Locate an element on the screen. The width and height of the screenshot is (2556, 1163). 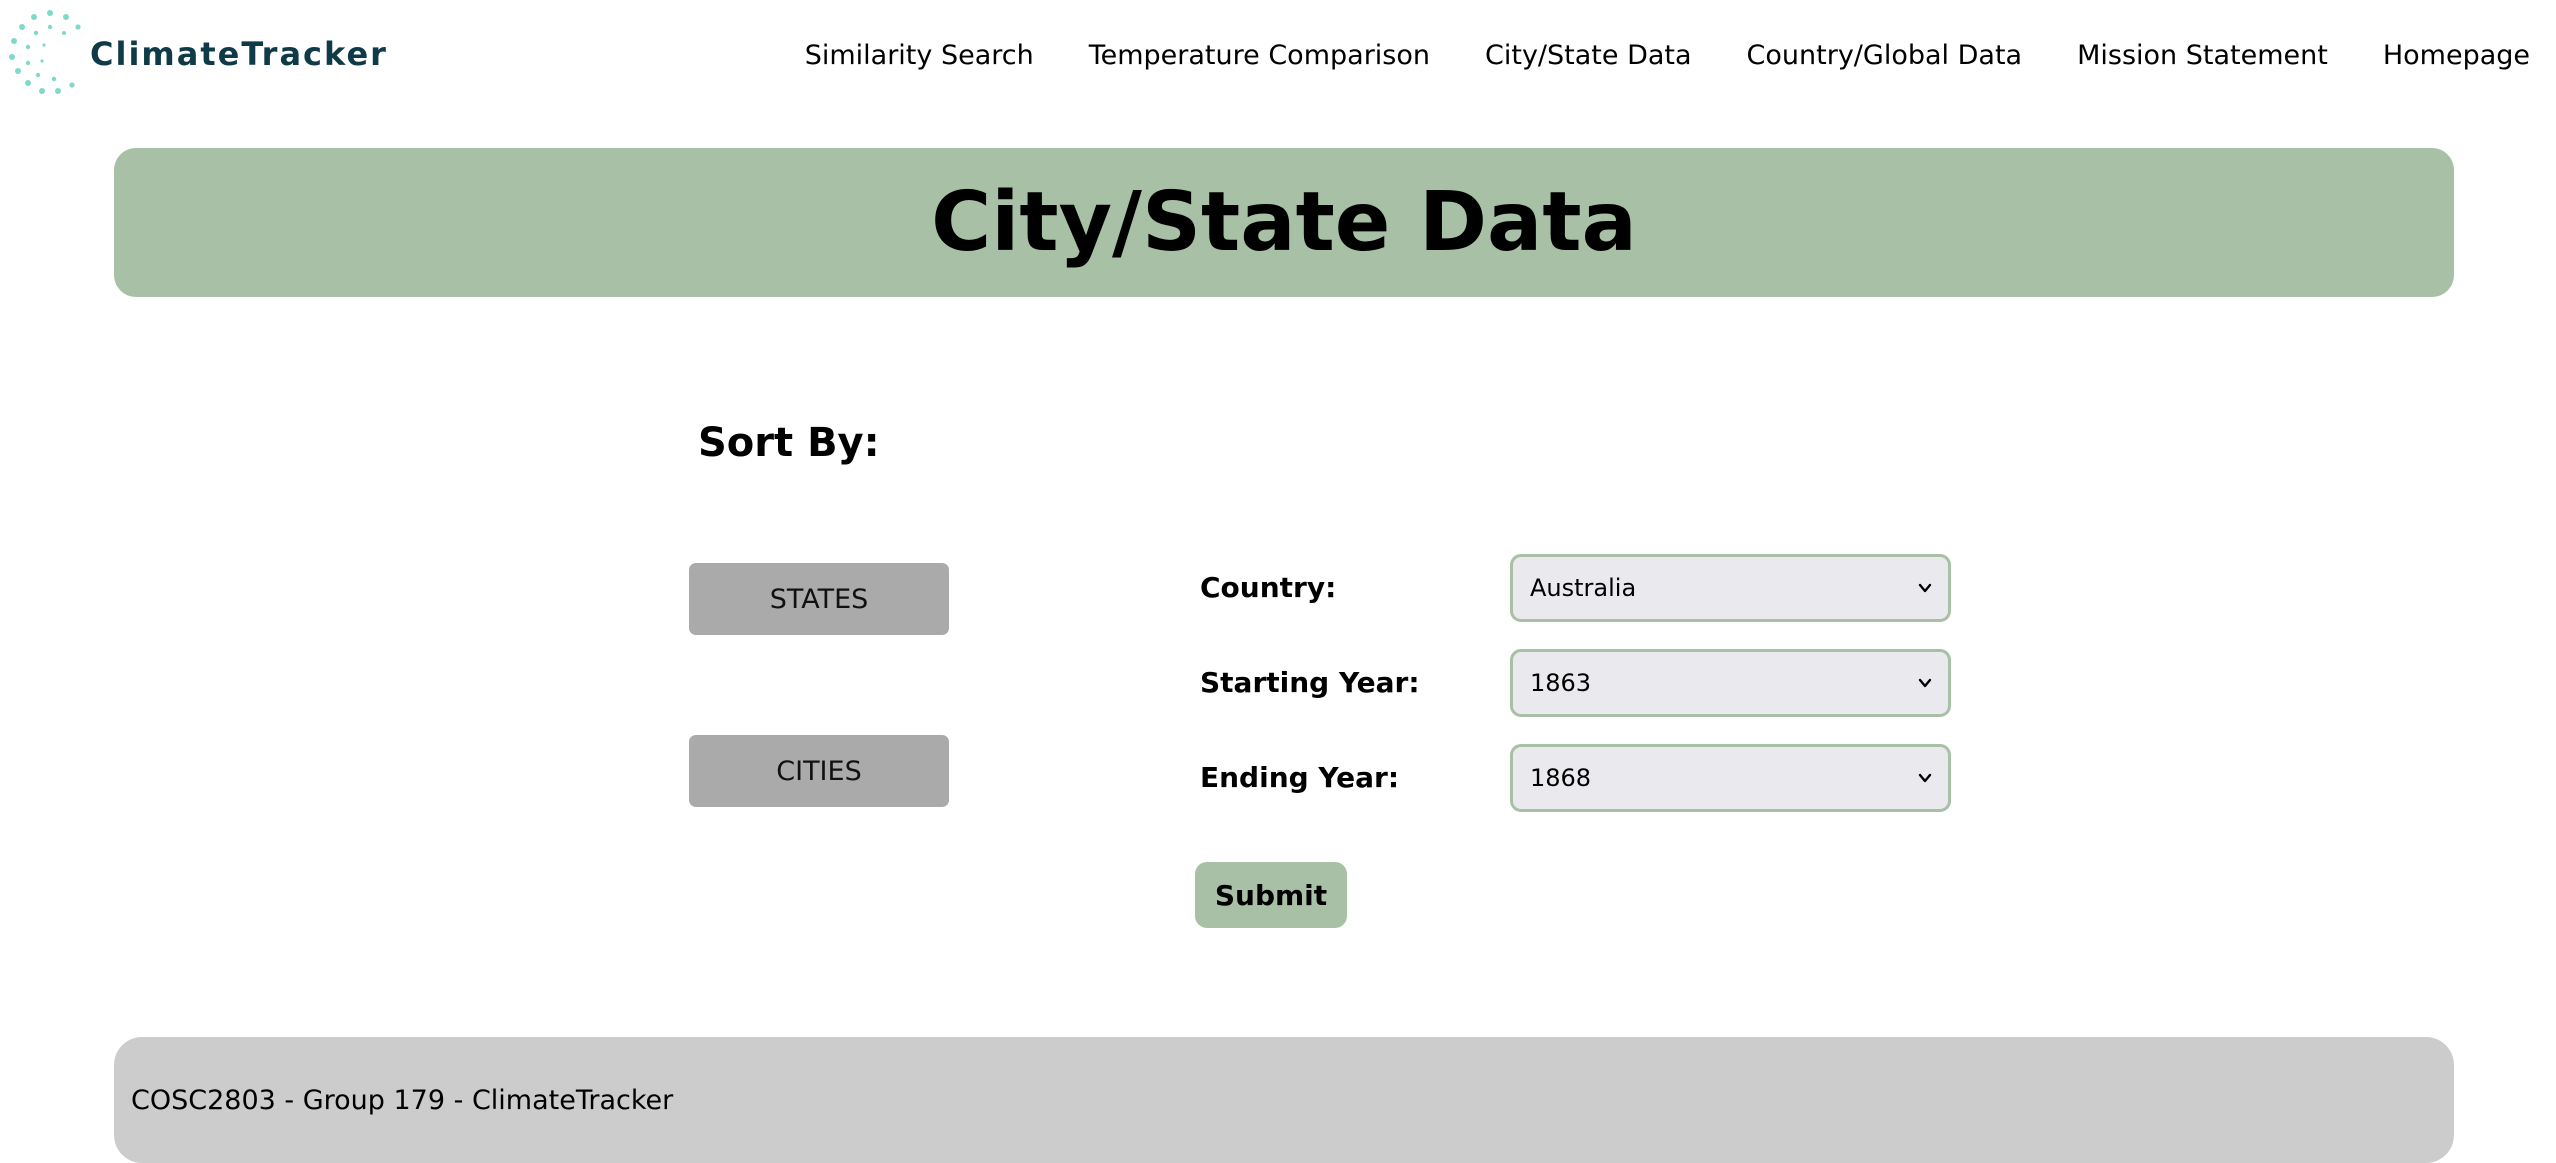
nav-country-global-data: Country/Global Data is located at coordinates (1885, 55).